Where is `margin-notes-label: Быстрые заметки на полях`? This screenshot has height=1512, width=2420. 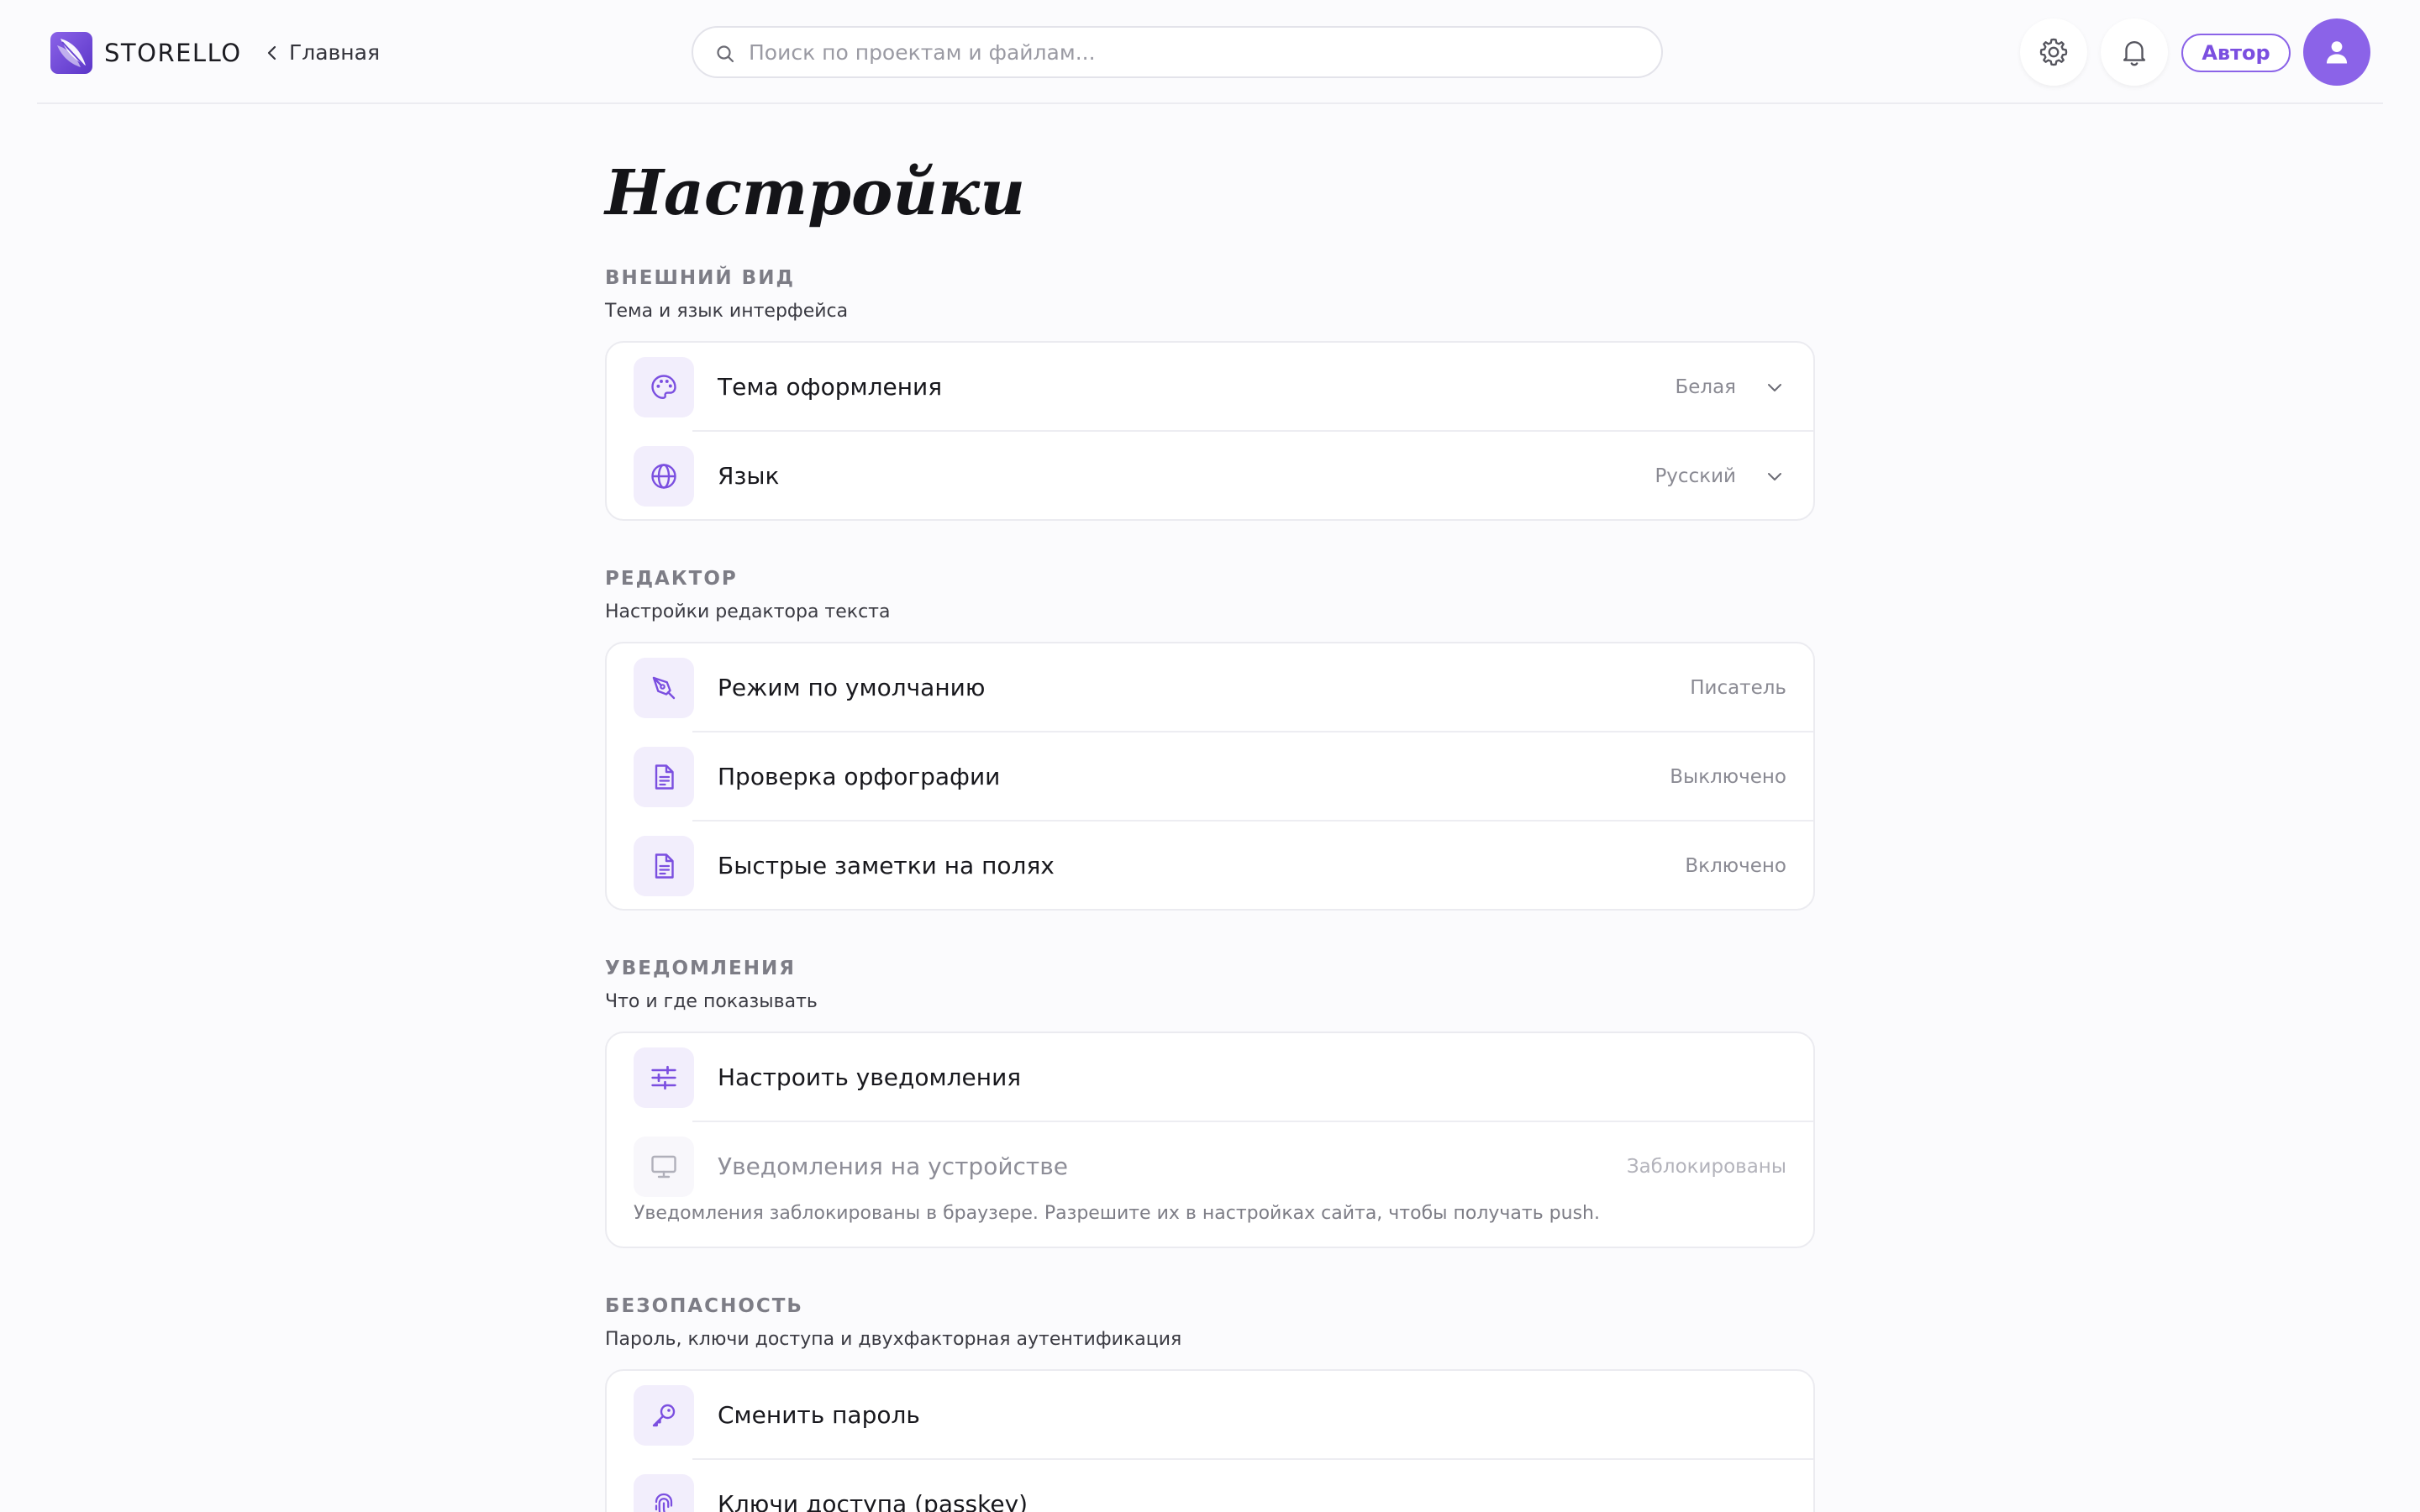 margin-notes-label: Быстрые заметки на полях is located at coordinates (886, 865).